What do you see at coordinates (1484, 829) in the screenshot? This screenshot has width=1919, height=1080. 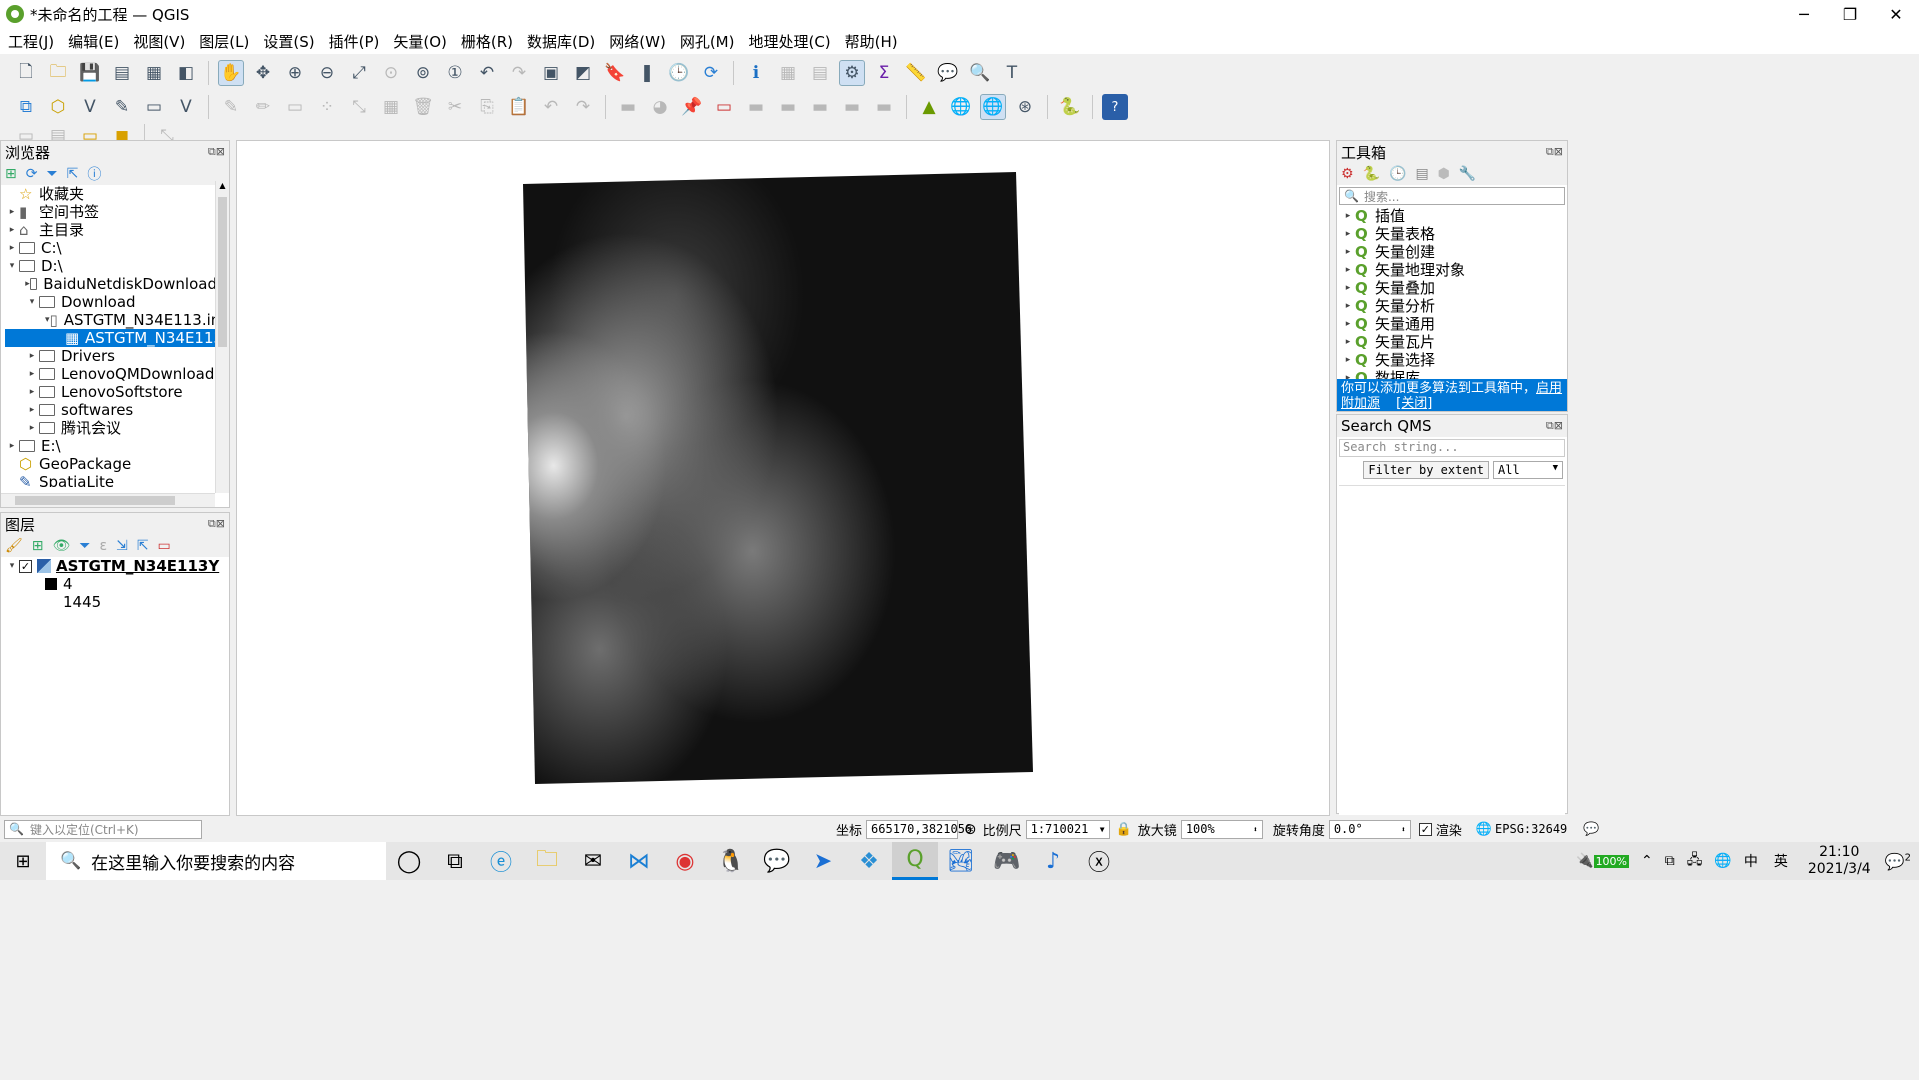 I see `crs-globe-icon: 🌐` at bounding box center [1484, 829].